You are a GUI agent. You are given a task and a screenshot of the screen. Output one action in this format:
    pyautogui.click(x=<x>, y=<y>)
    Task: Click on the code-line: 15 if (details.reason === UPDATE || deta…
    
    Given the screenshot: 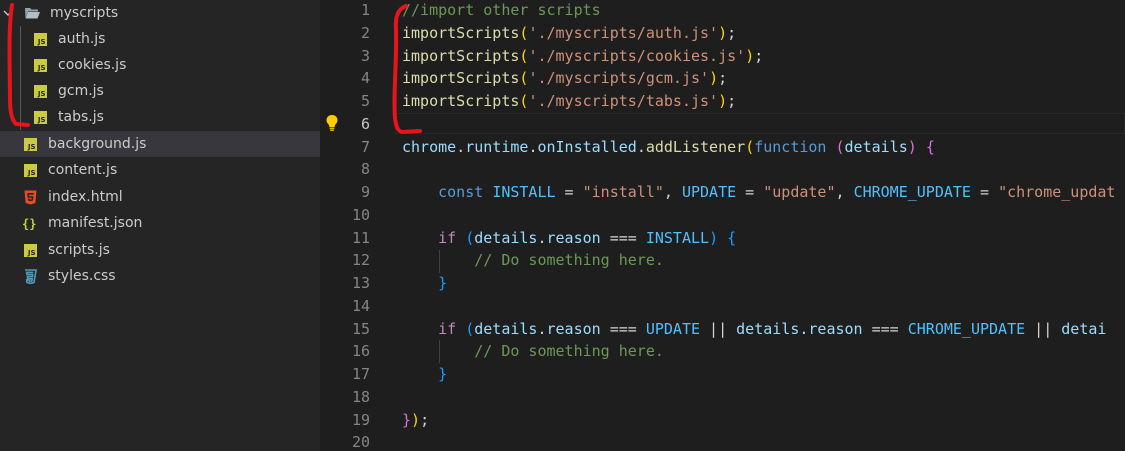 What is the action you would take?
    pyautogui.click(x=722, y=329)
    